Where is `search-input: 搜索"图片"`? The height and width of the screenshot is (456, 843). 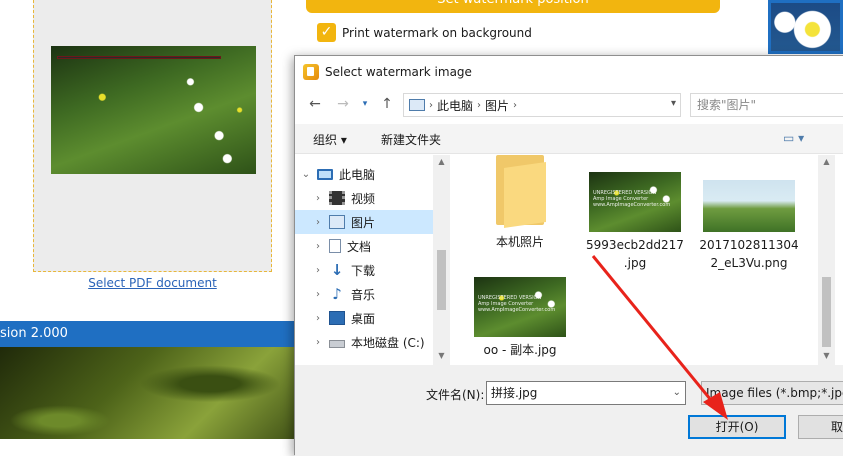
search-input: 搜索"图片" is located at coordinates (766, 105).